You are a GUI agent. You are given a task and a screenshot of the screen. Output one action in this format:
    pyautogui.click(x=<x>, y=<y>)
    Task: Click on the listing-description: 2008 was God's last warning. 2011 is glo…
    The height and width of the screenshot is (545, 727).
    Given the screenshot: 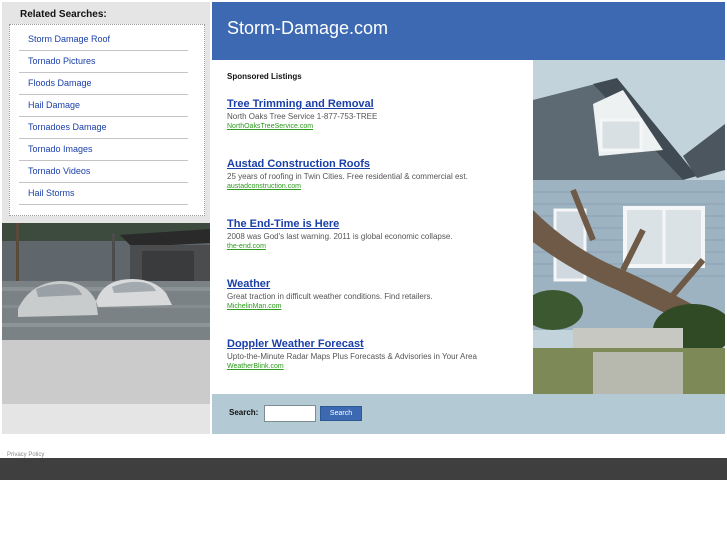 What is the action you would take?
    pyautogui.click(x=340, y=236)
    